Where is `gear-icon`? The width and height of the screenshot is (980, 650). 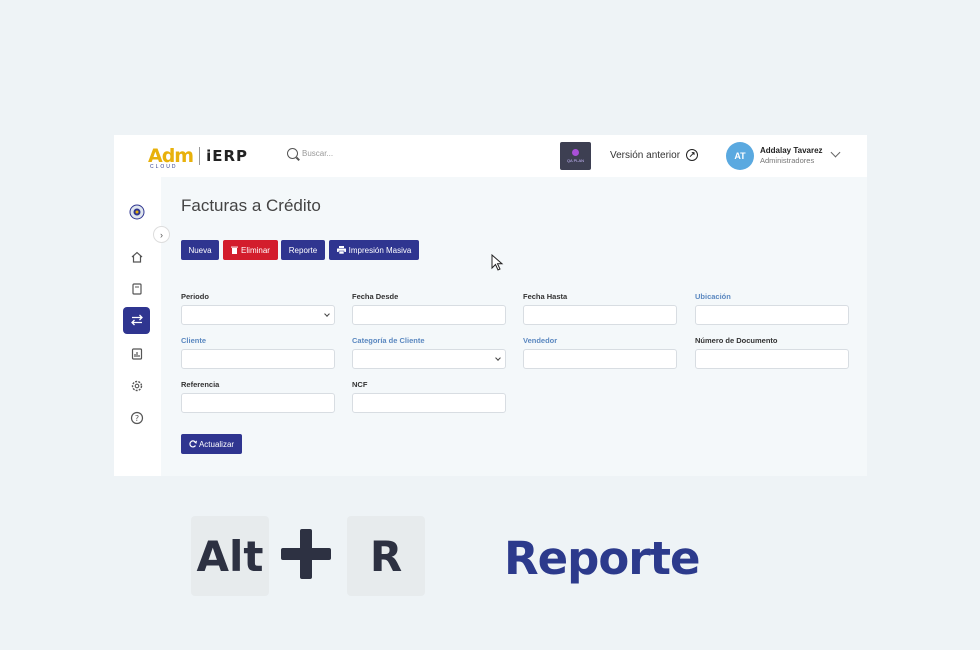
gear-icon is located at coordinates (137, 386).